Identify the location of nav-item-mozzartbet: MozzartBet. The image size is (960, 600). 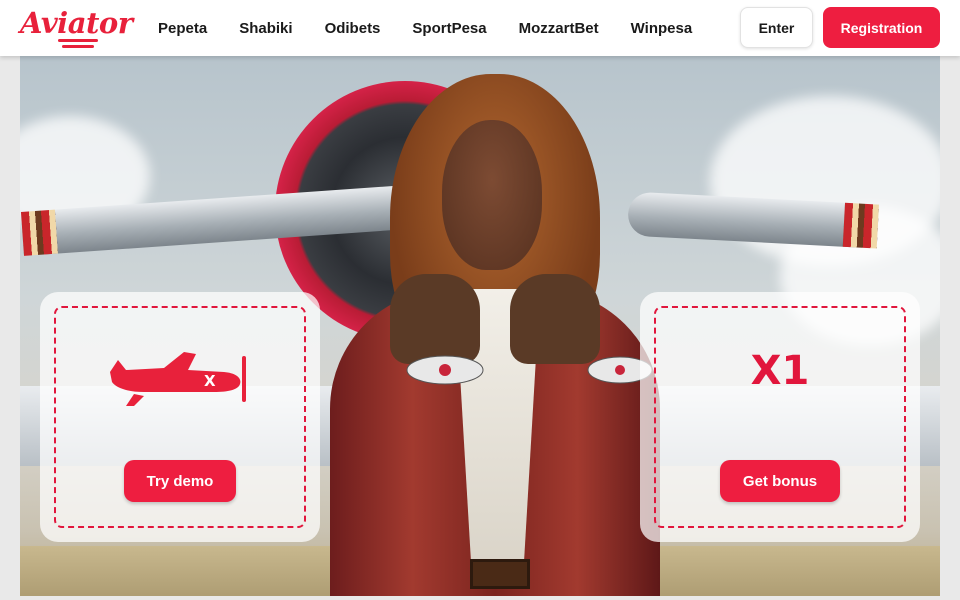
(559, 28).